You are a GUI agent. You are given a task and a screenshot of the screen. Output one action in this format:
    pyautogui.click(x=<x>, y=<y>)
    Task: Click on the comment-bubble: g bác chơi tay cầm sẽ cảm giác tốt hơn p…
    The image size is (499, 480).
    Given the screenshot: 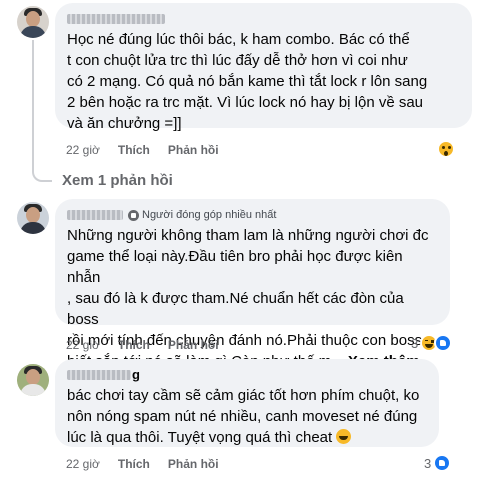 What is the action you would take?
    pyautogui.click(x=247, y=403)
    